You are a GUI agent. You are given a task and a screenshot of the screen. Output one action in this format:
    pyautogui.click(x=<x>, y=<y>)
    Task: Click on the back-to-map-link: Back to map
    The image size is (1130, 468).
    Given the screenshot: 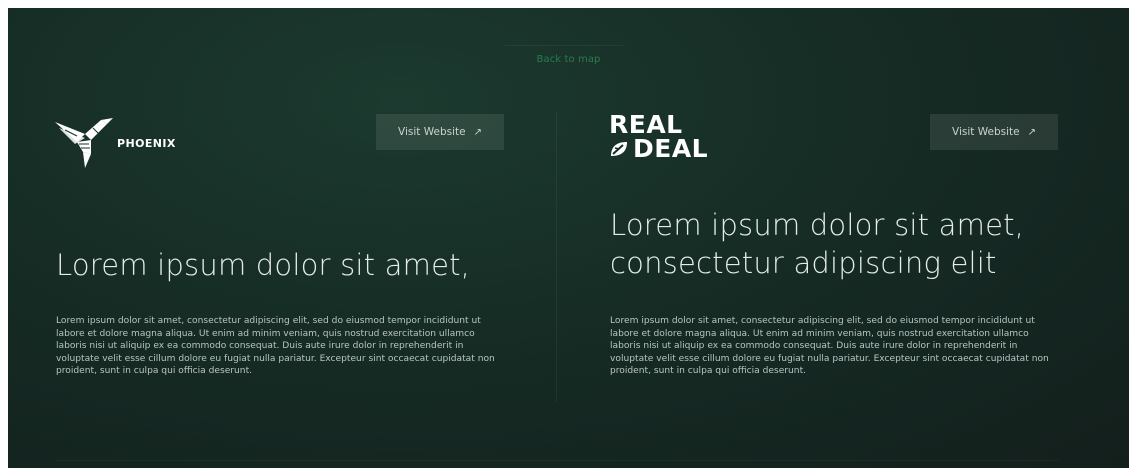 What is the action you would take?
    pyautogui.click(x=568, y=59)
    